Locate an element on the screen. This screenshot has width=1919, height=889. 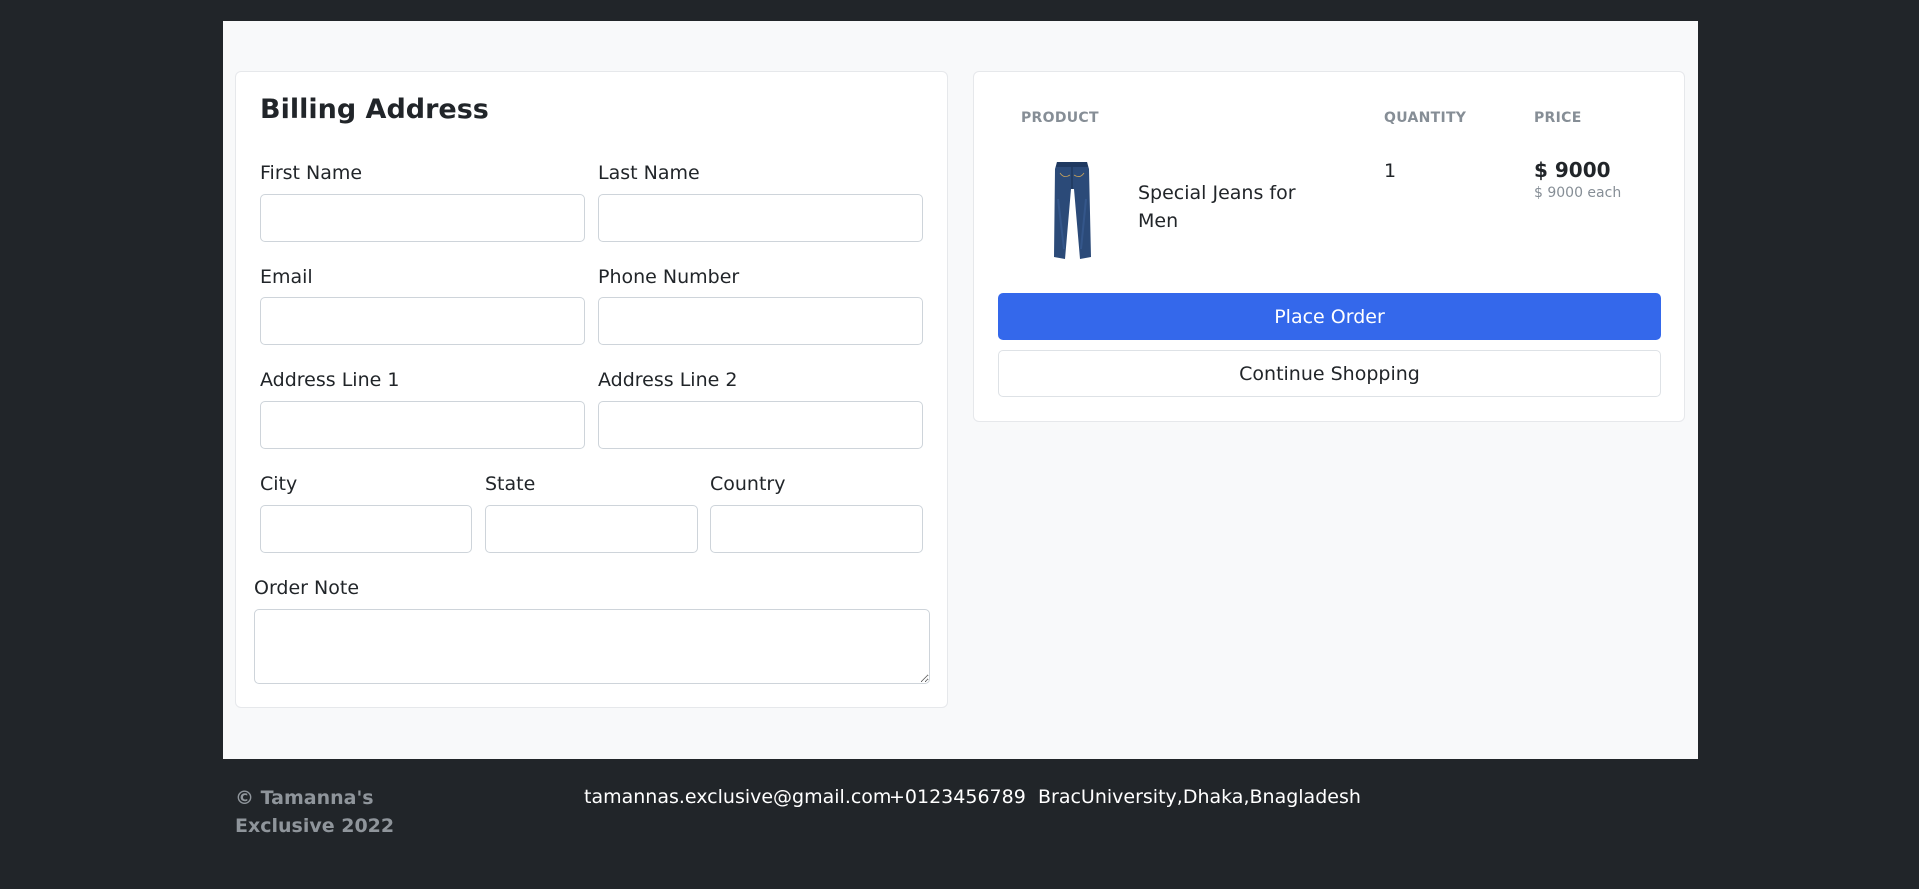
phone-input is located at coordinates (760, 321).